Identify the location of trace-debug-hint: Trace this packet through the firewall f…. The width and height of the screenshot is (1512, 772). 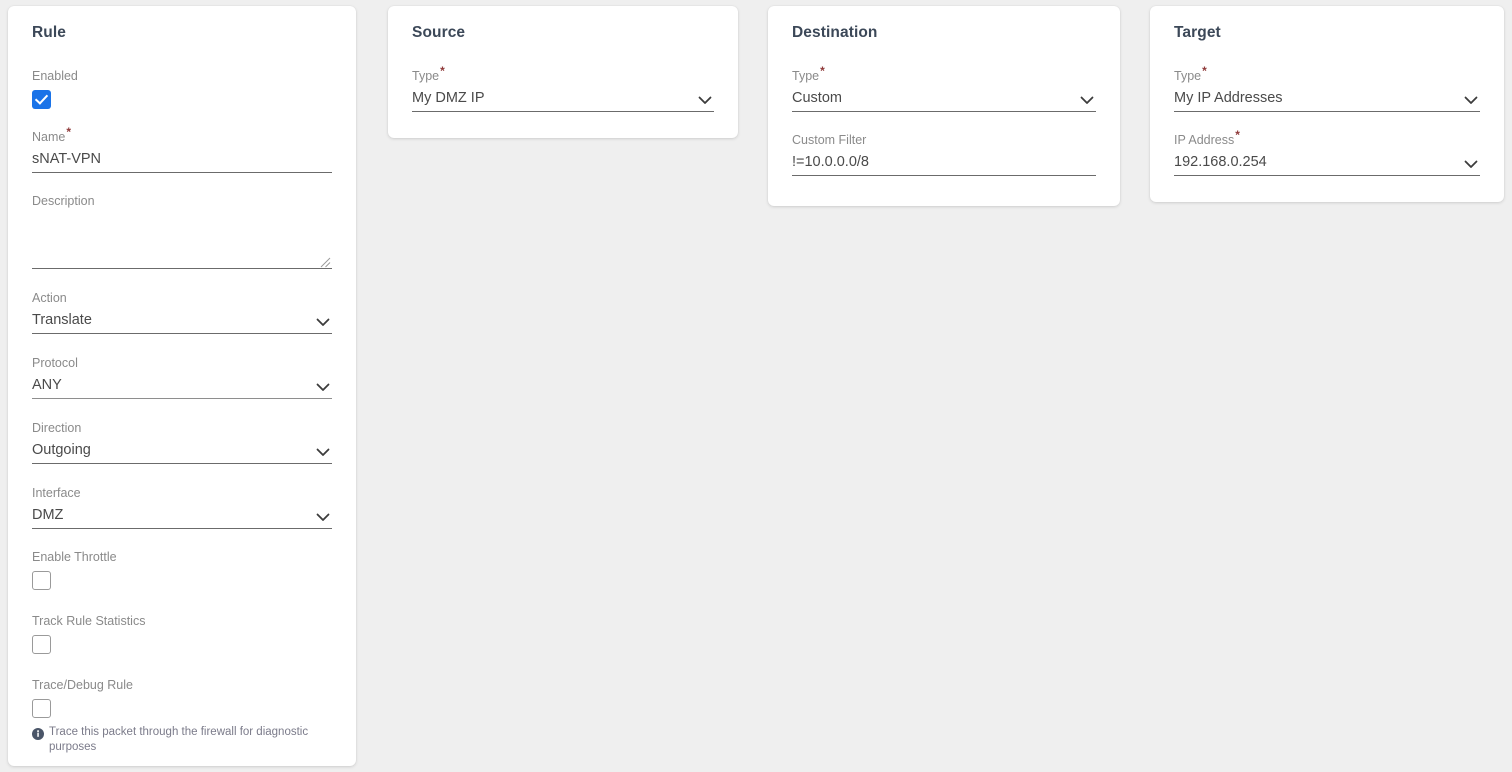
(182, 740).